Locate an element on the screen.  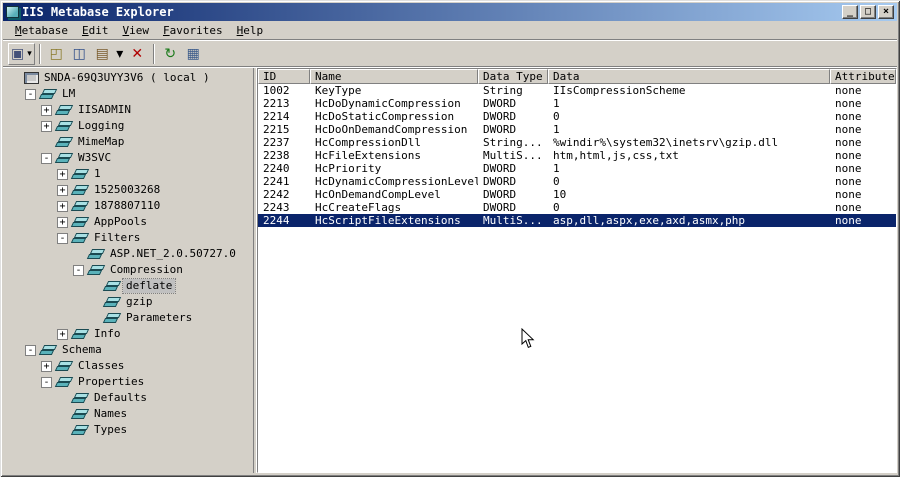
tree-label: ASP.NET_2.0.50727.0 is located at coordinates (173, 254).